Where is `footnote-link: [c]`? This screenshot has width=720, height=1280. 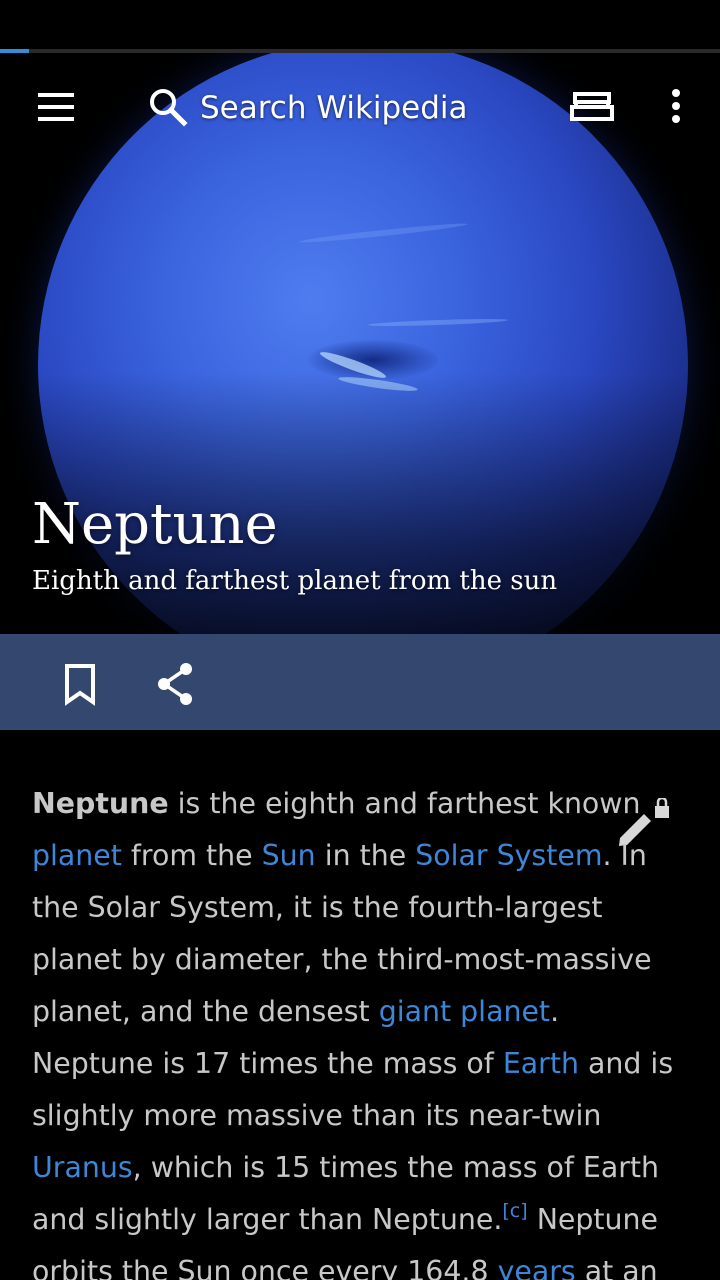 footnote-link: [c] is located at coordinates (514, 1211).